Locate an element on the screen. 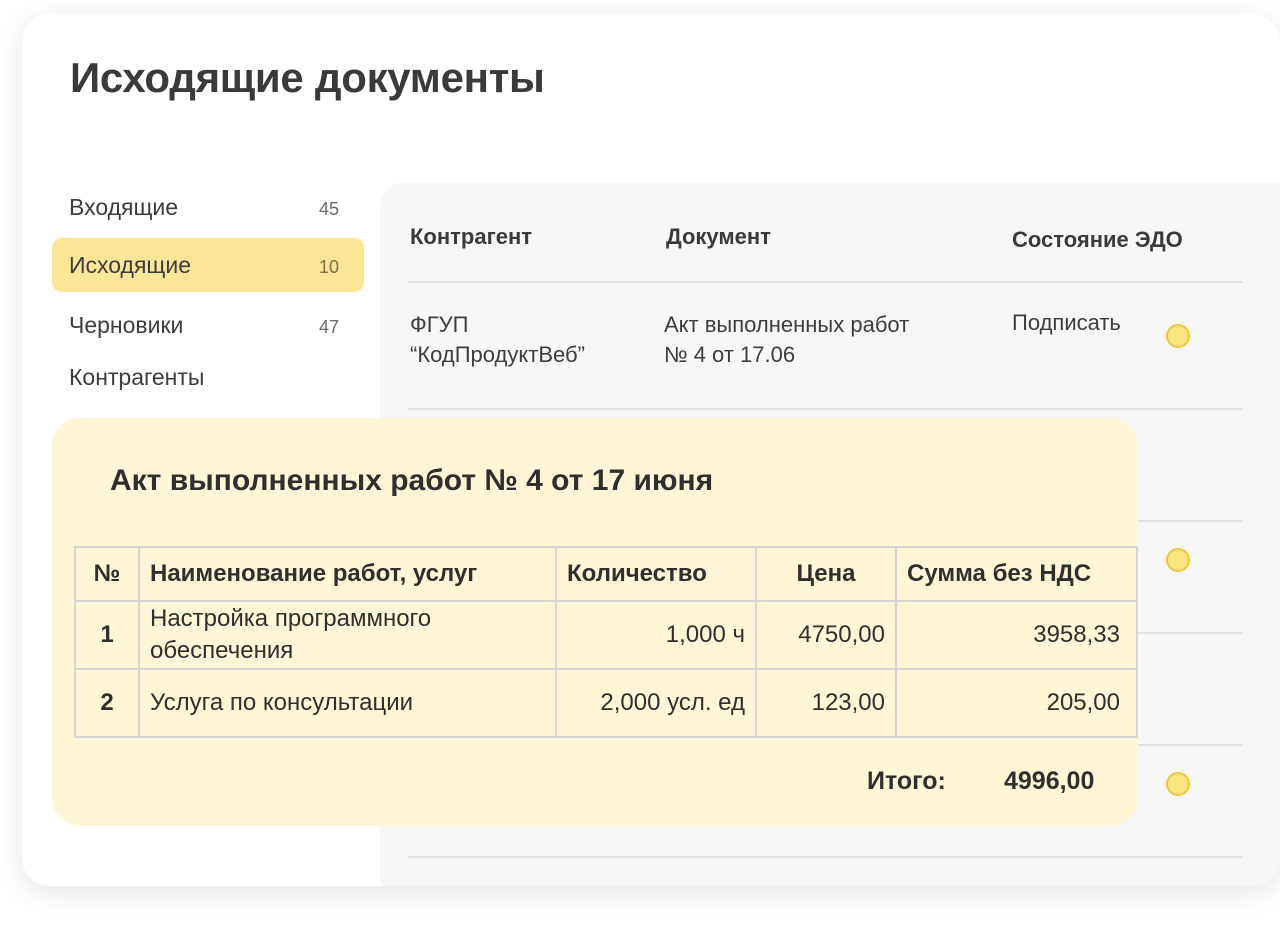 The height and width of the screenshot is (928, 1280). service-name: Настройка программного обеспечения is located at coordinates (347, 635).